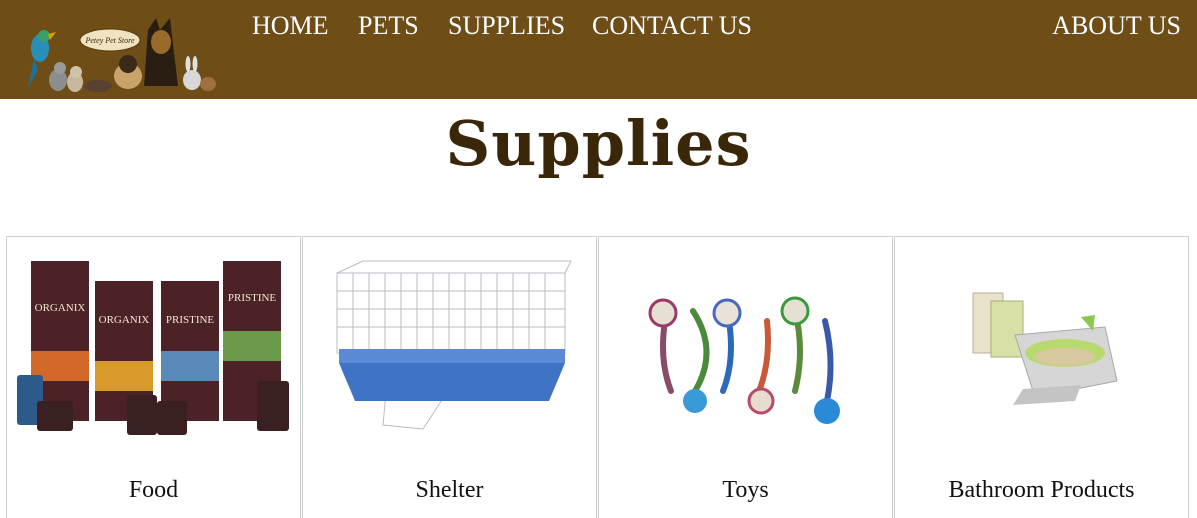  I want to click on category-label-food: Food, so click(153, 490).